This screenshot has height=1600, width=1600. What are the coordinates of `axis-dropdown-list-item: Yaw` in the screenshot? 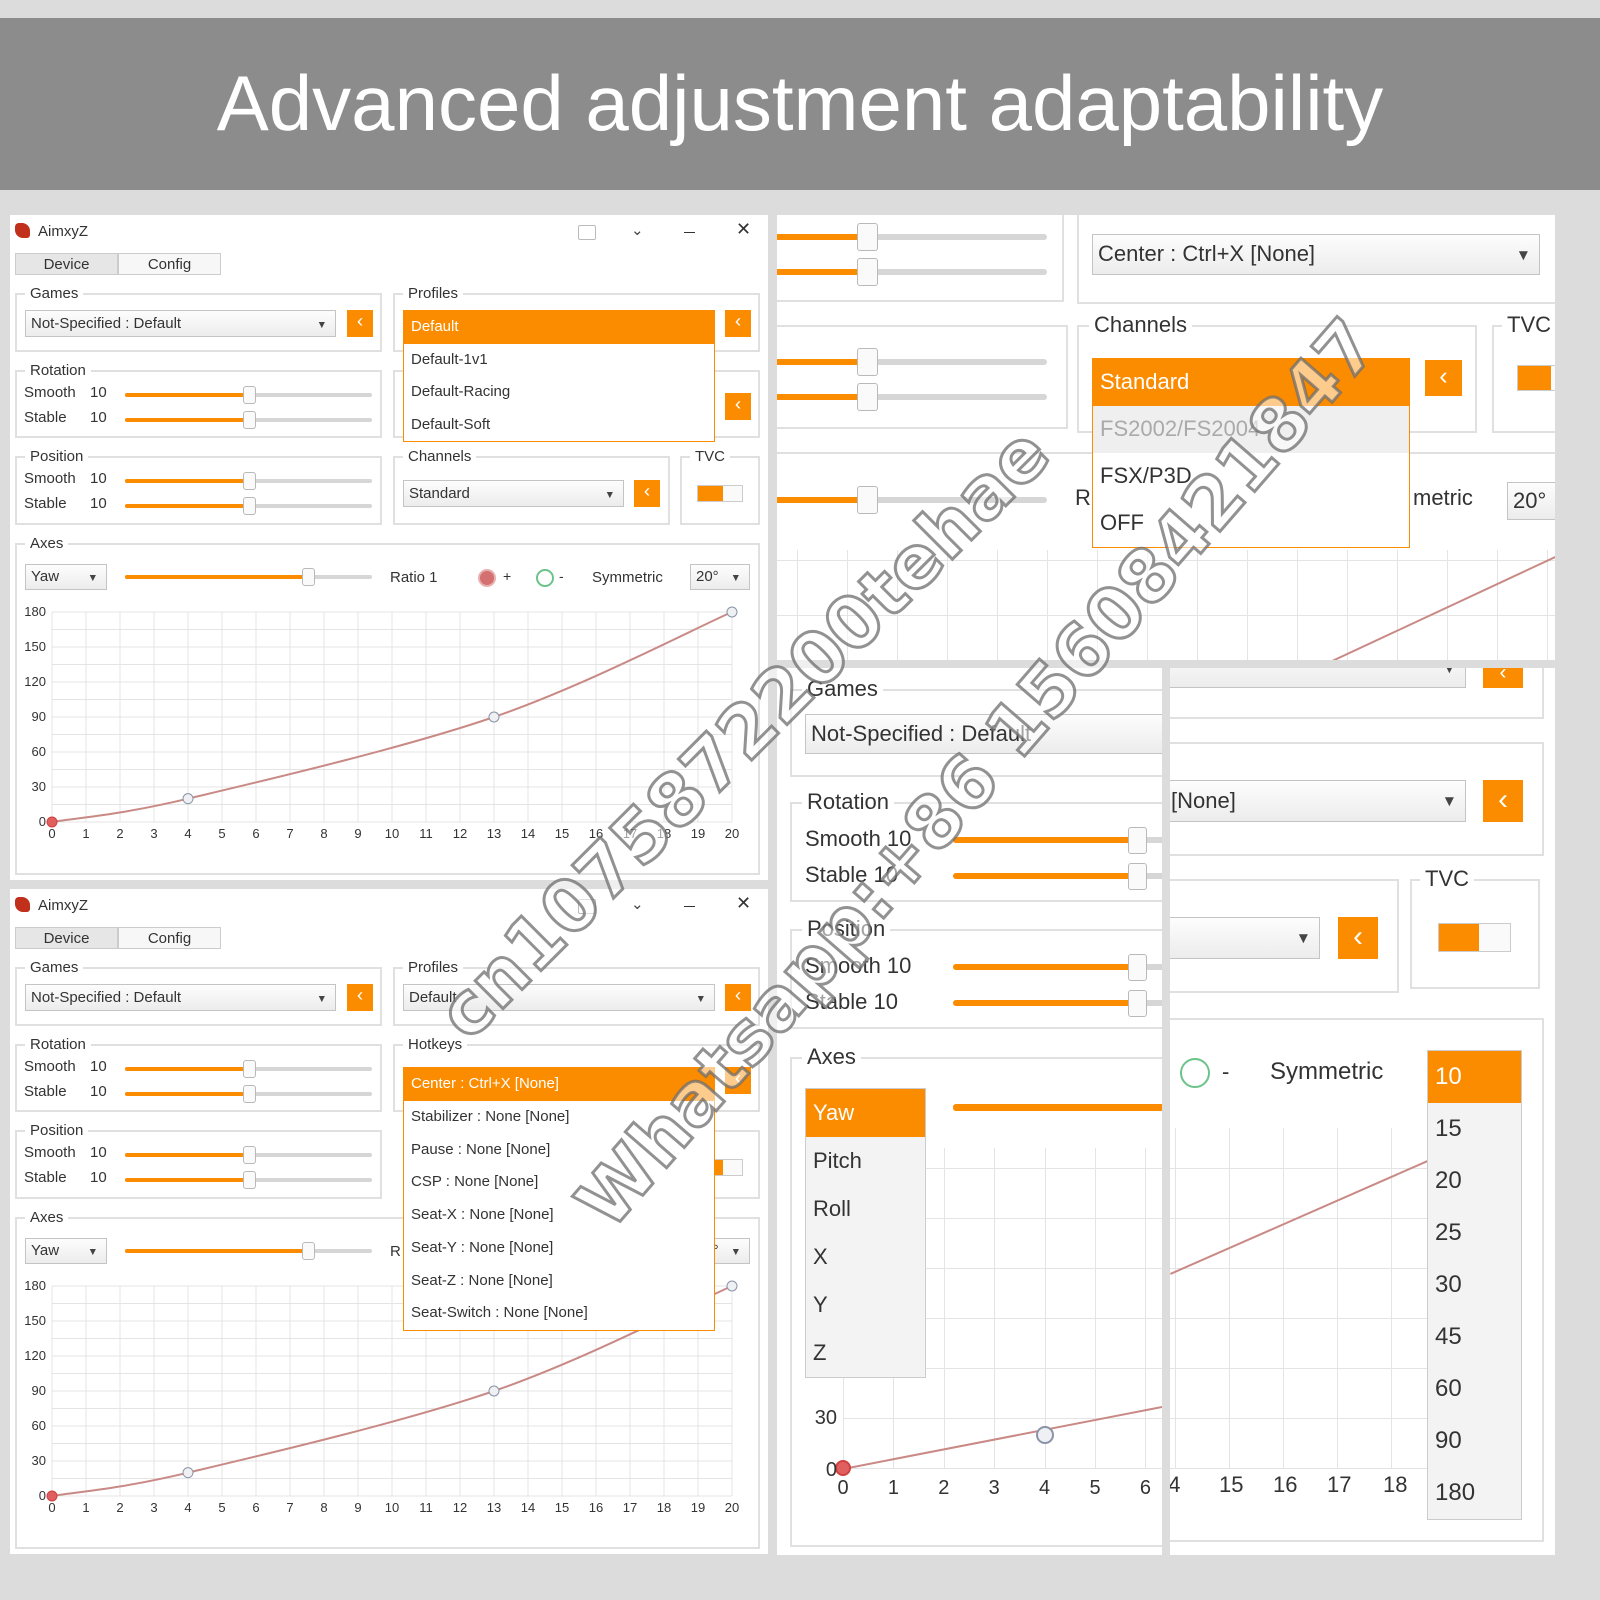 It's located at (865, 1113).